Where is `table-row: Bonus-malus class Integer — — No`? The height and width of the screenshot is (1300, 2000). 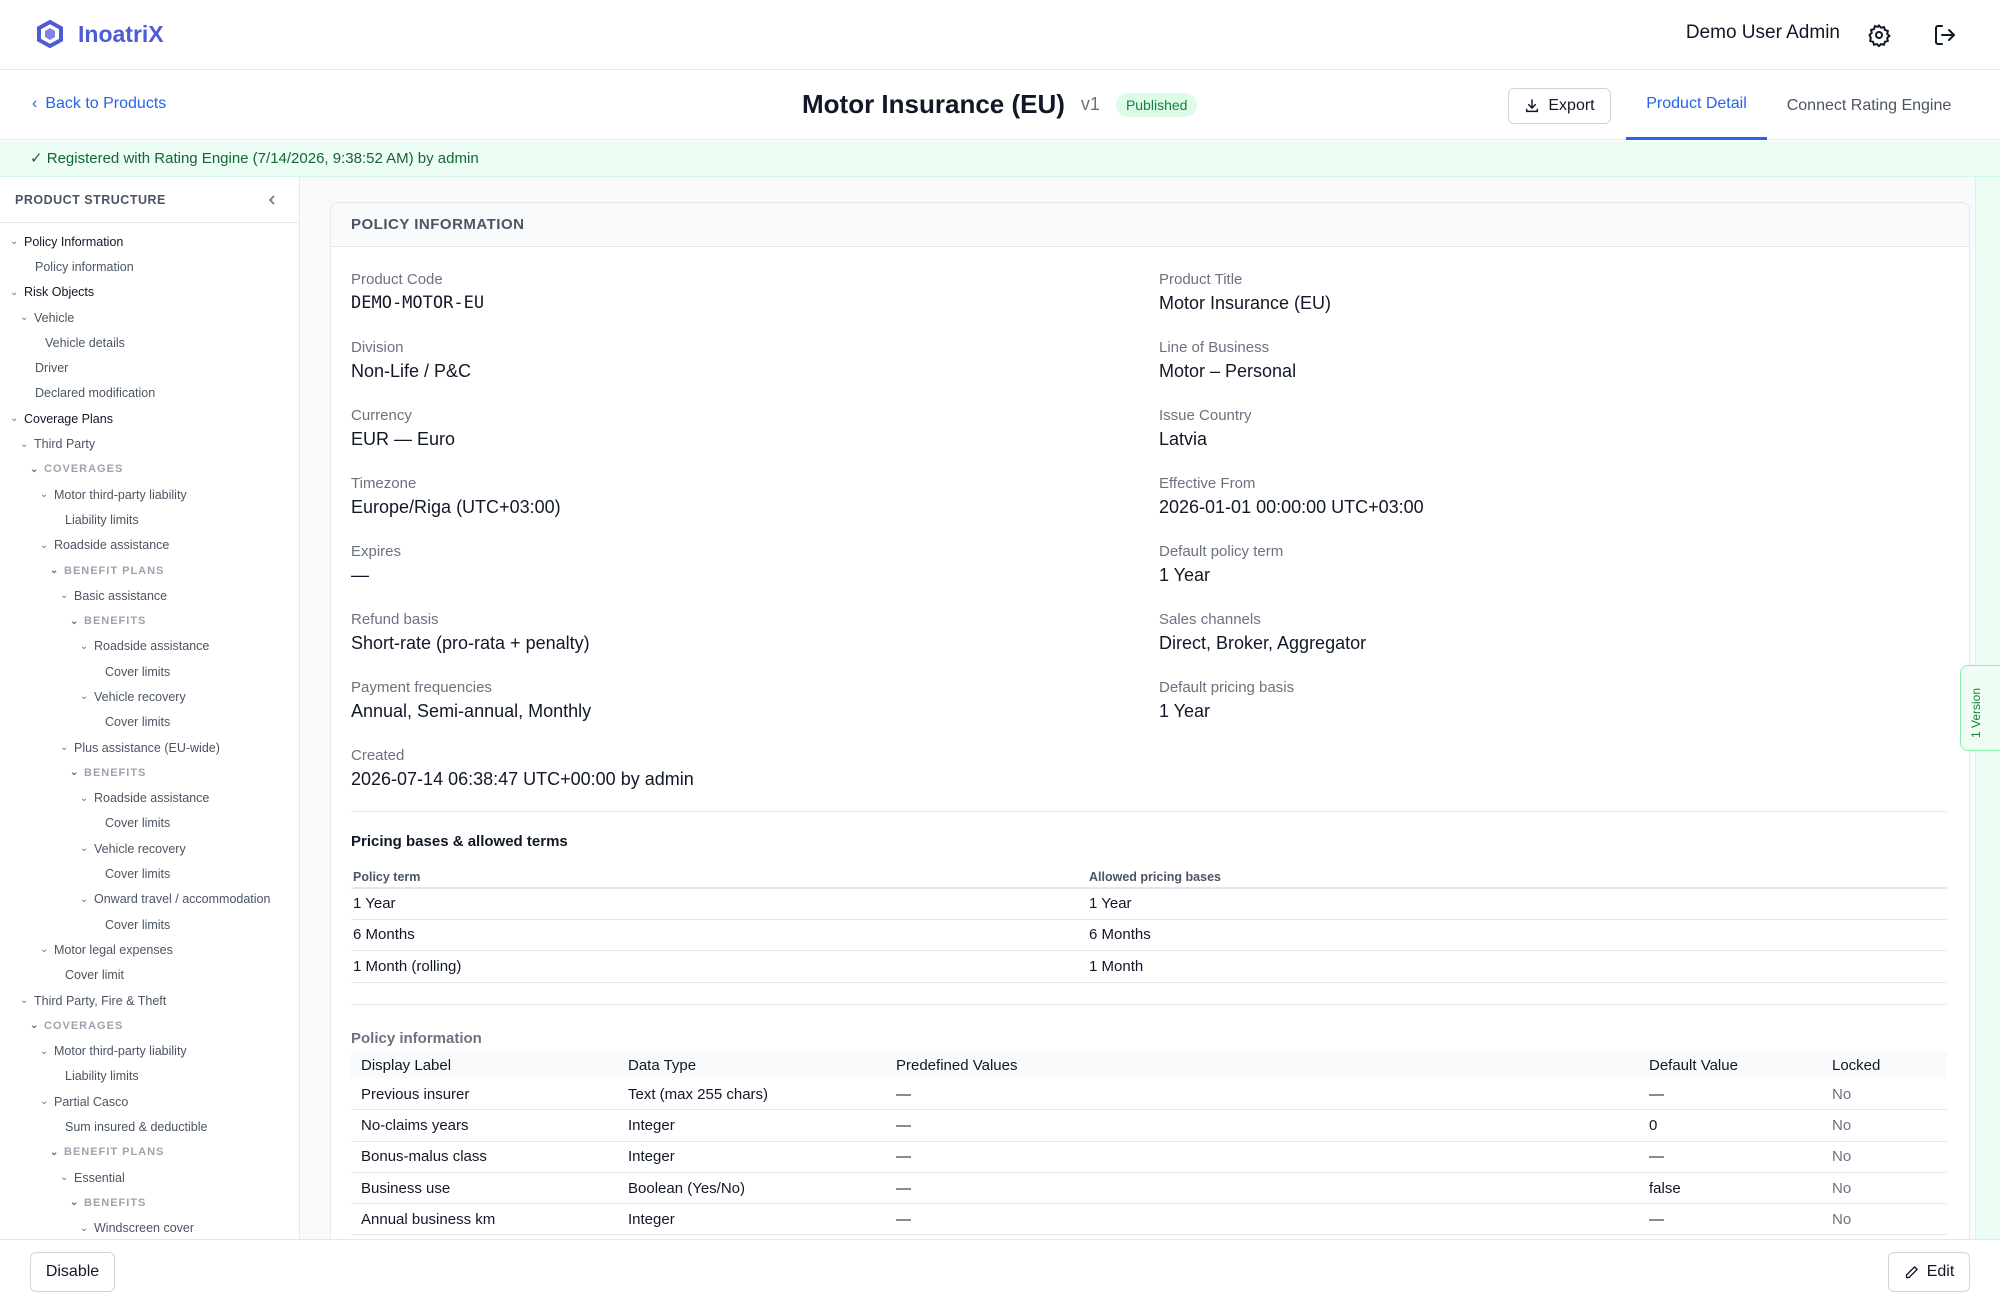
table-row: Bonus-malus class Integer — — No is located at coordinates (1149, 1157).